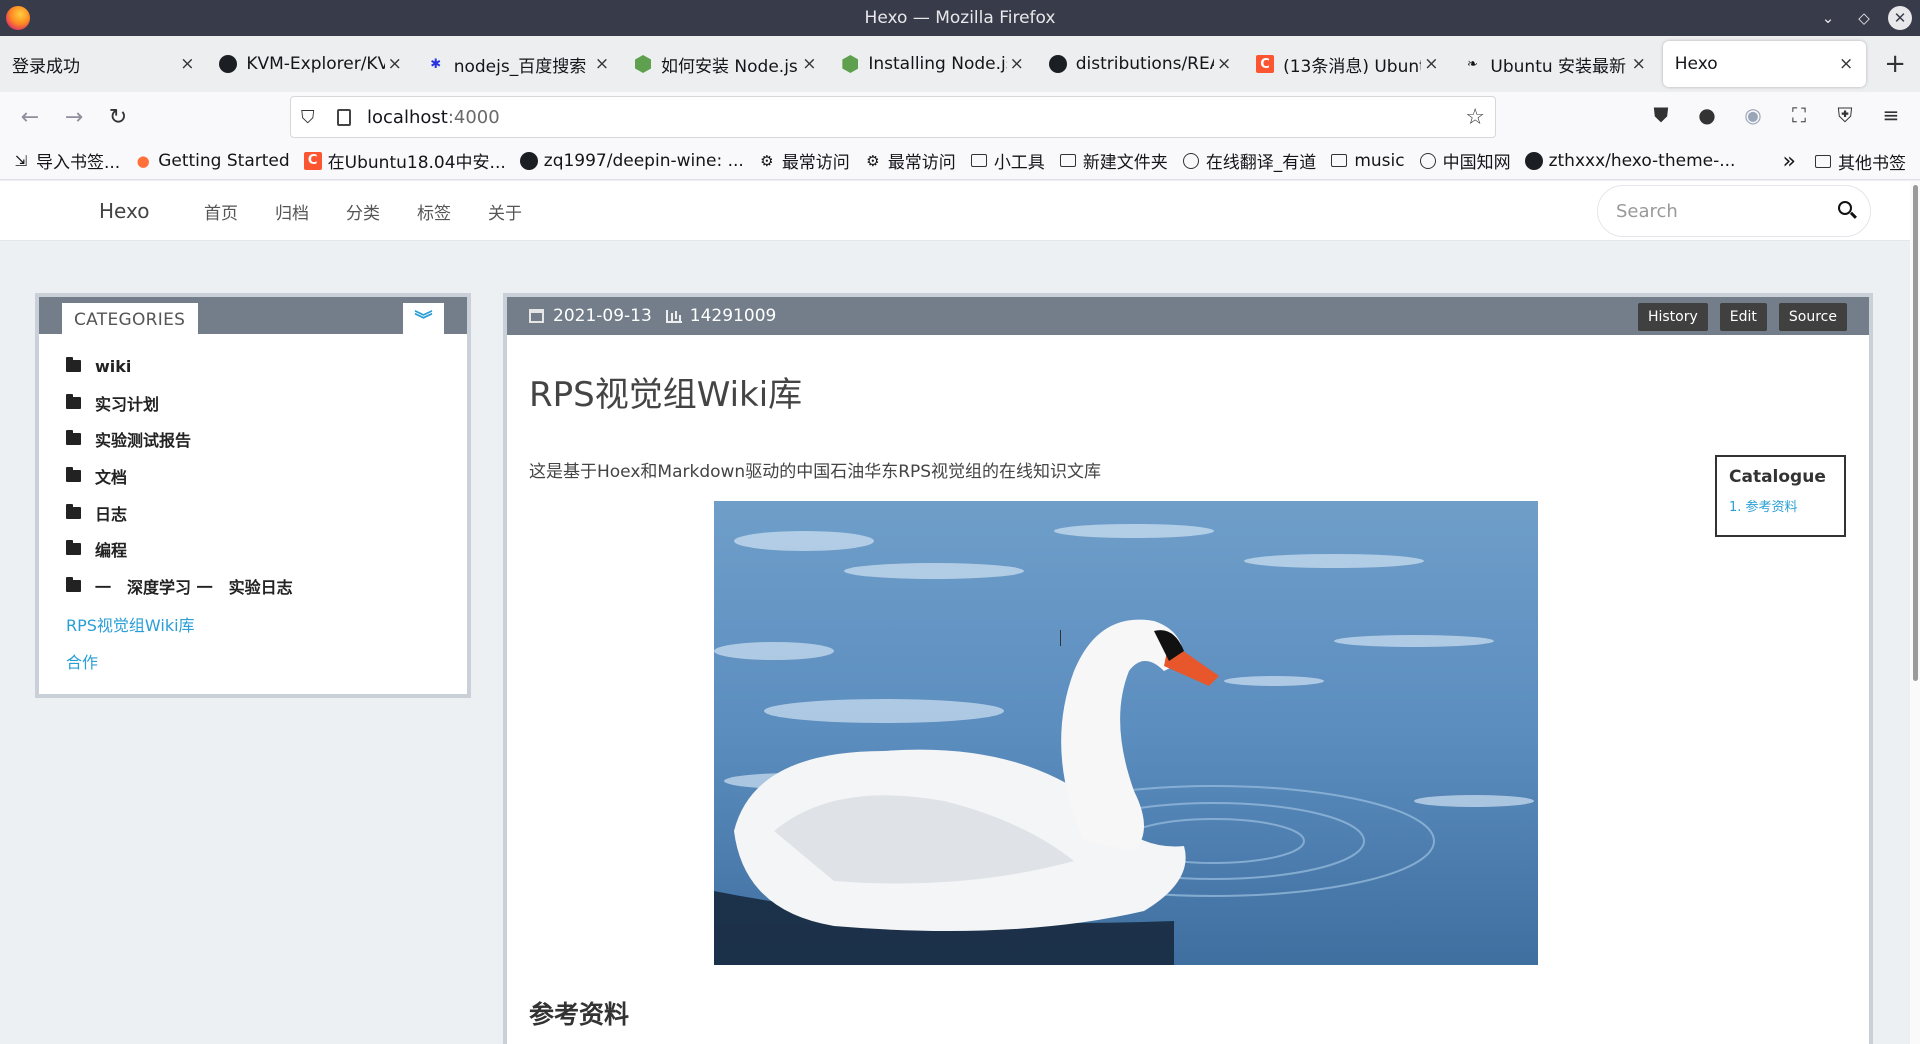 Image resolution: width=1920 pixels, height=1044 pixels. I want to click on category-label: 实习计划, so click(127, 404).